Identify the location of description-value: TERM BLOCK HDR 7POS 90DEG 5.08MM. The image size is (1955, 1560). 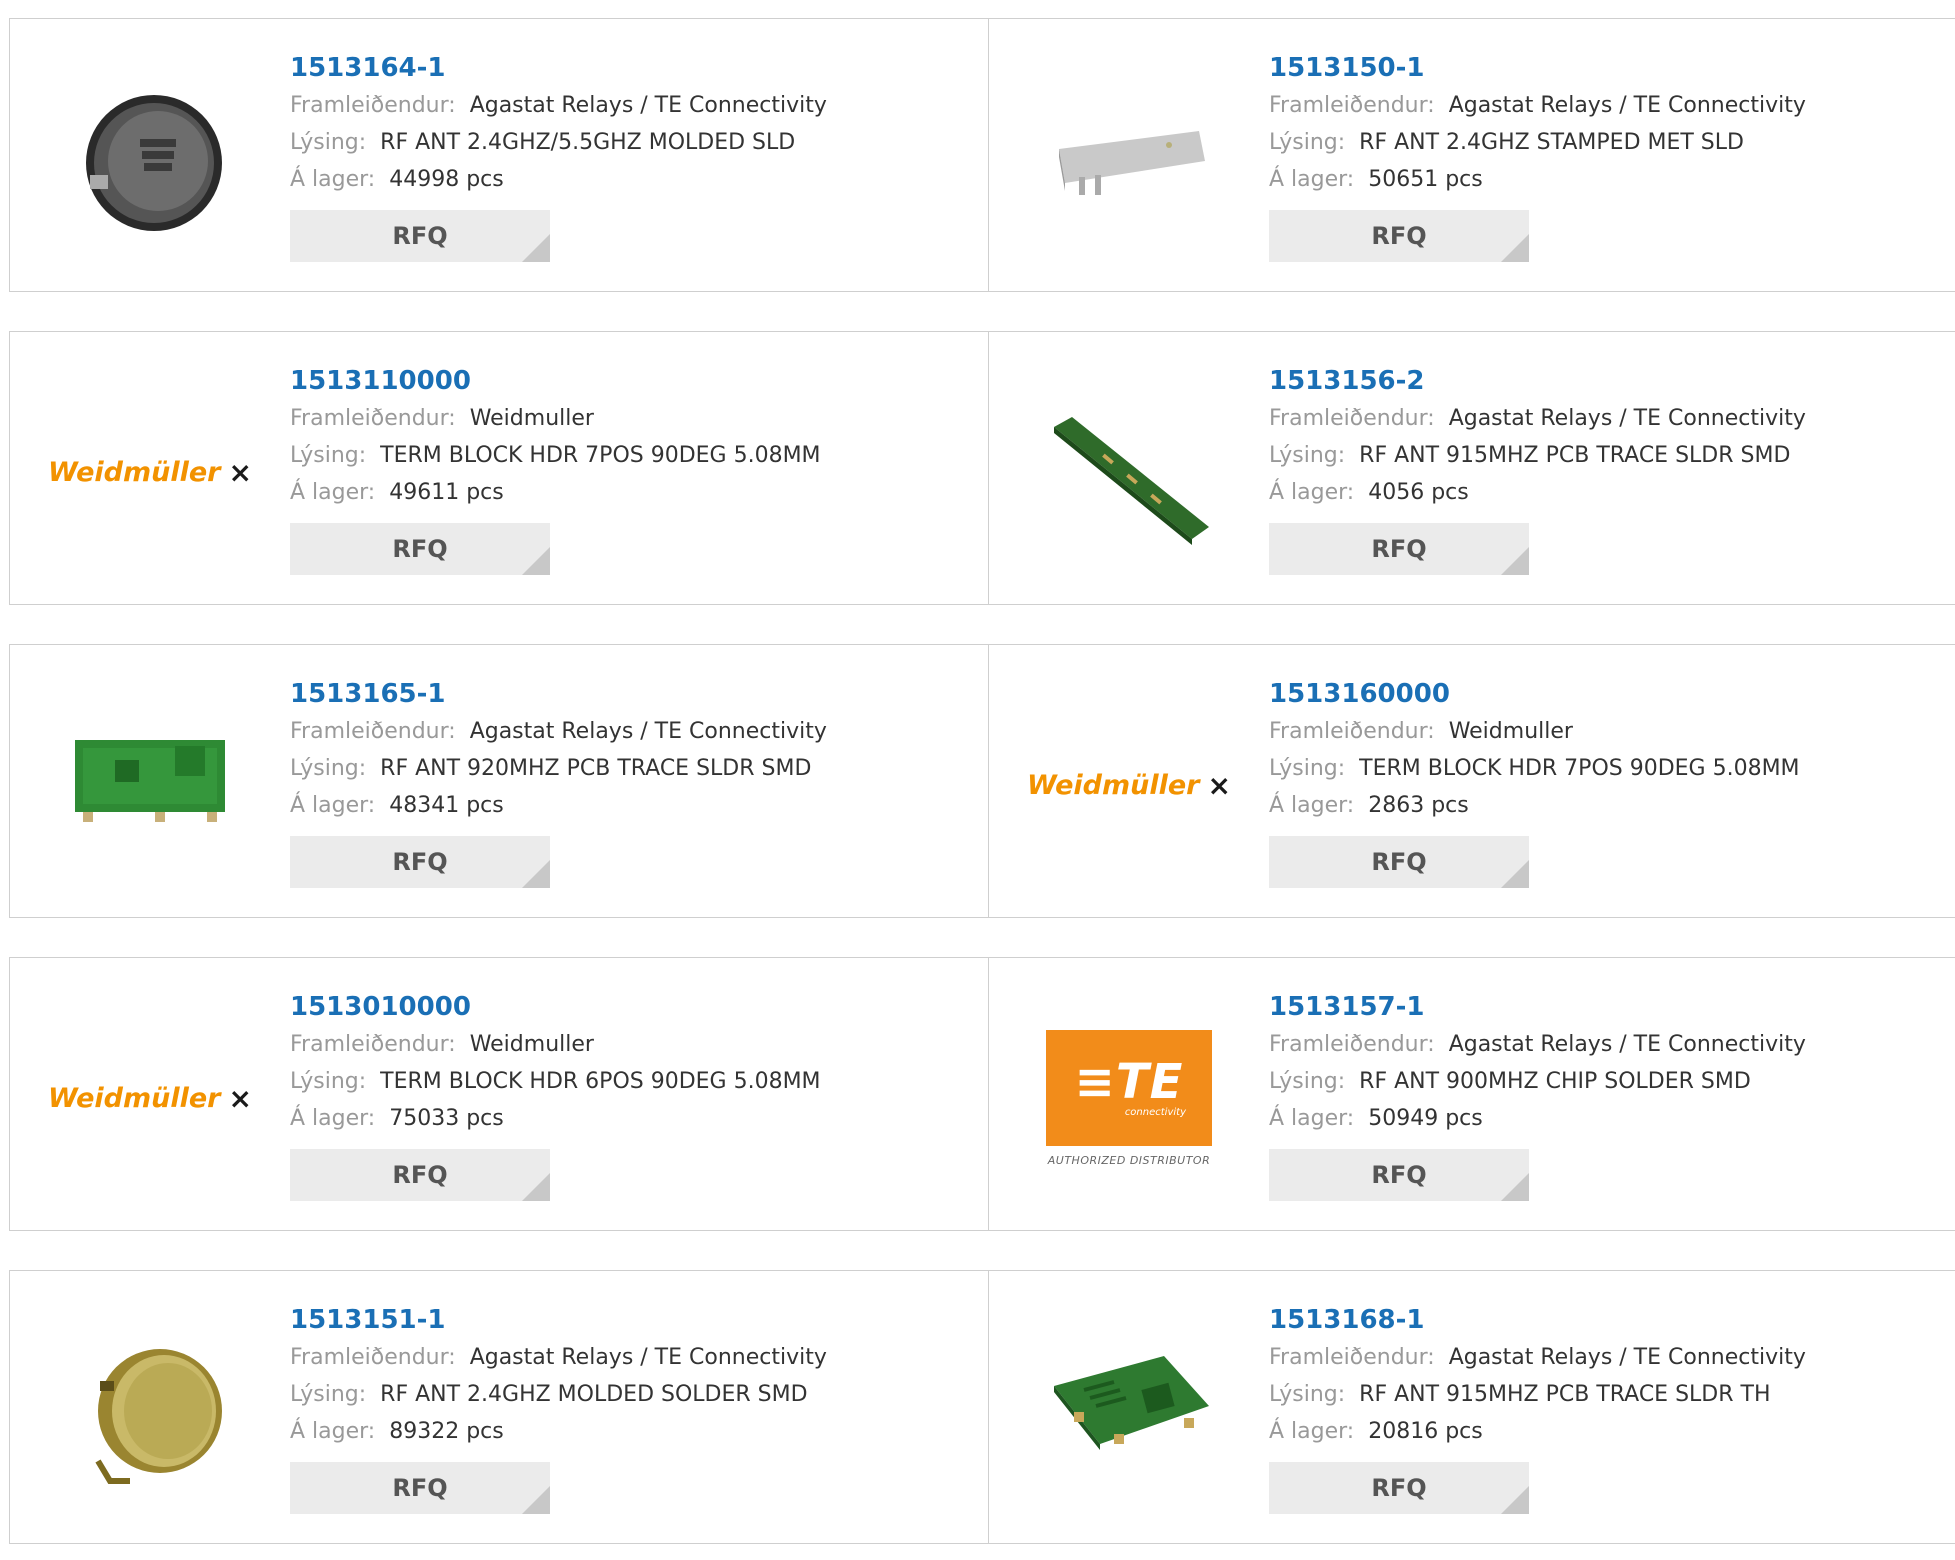
(1579, 768).